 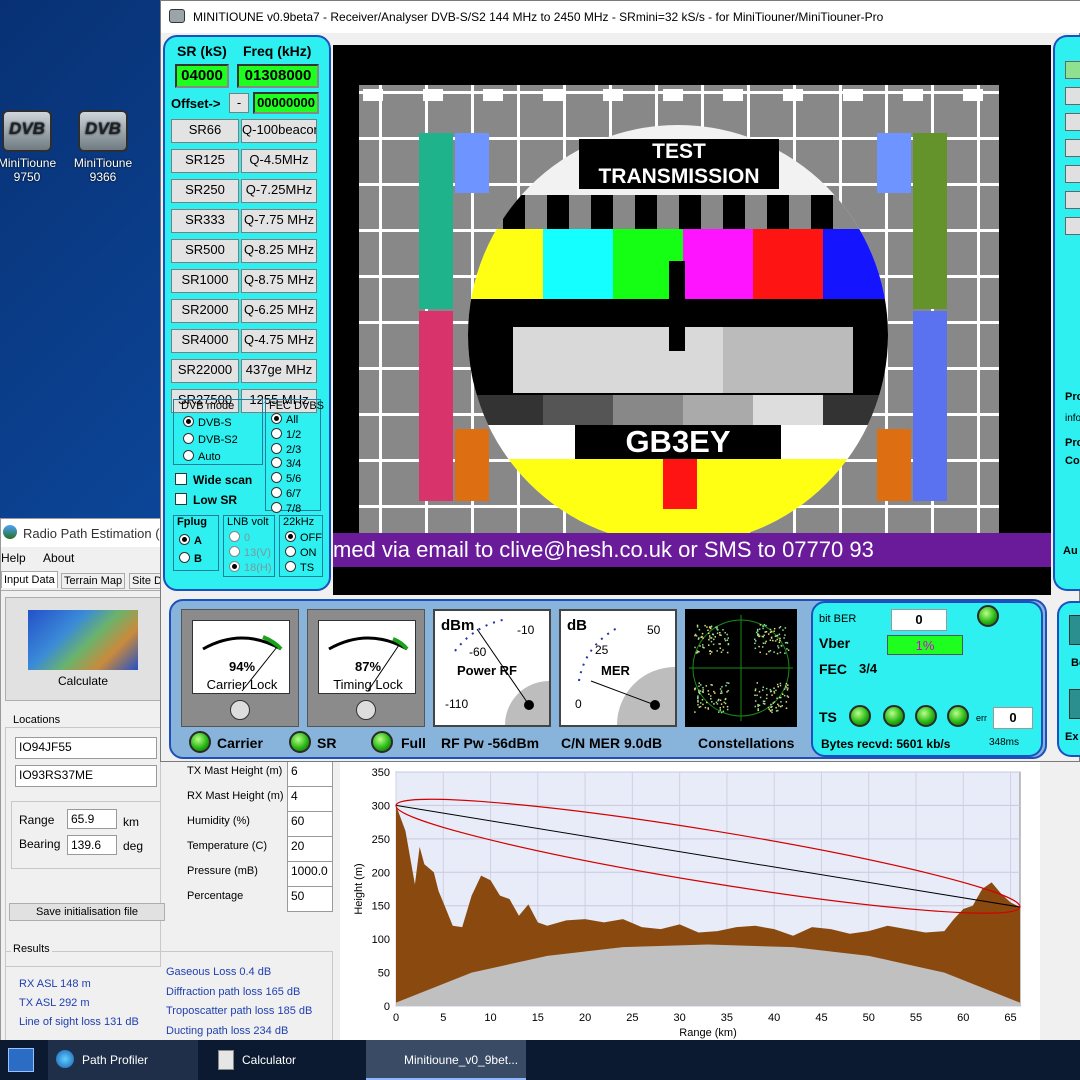 I want to click on sr500-button: SR500, so click(x=205, y=251).